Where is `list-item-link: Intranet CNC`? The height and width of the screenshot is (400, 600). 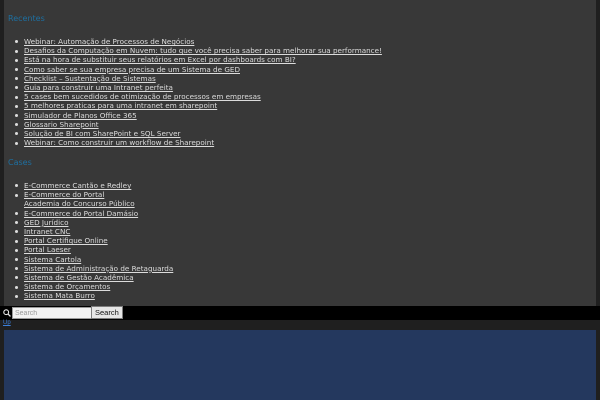 list-item-link: Intranet CNC is located at coordinates (47, 231).